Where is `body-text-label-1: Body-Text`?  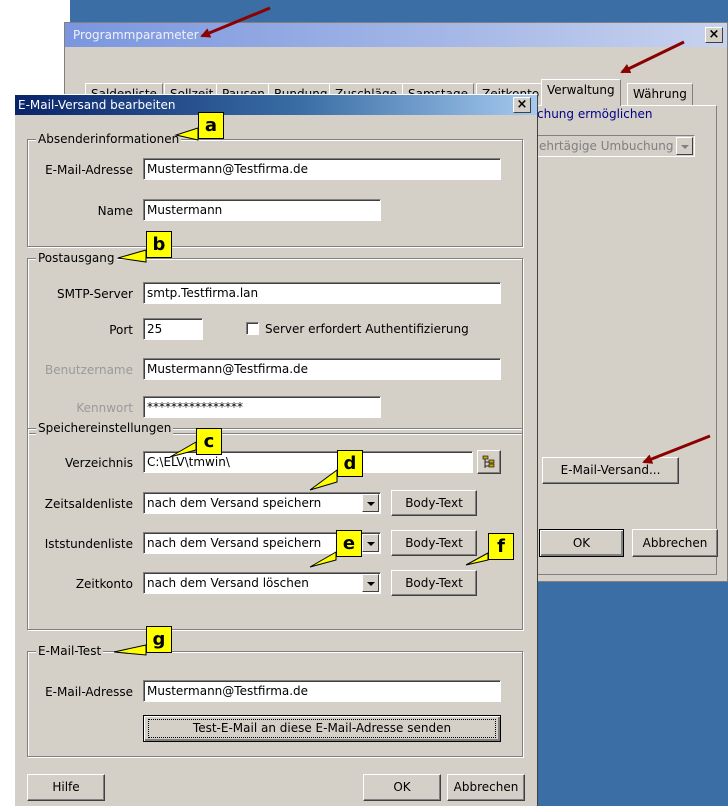 body-text-label-1: Body-Text is located at coordinates (434, 503).